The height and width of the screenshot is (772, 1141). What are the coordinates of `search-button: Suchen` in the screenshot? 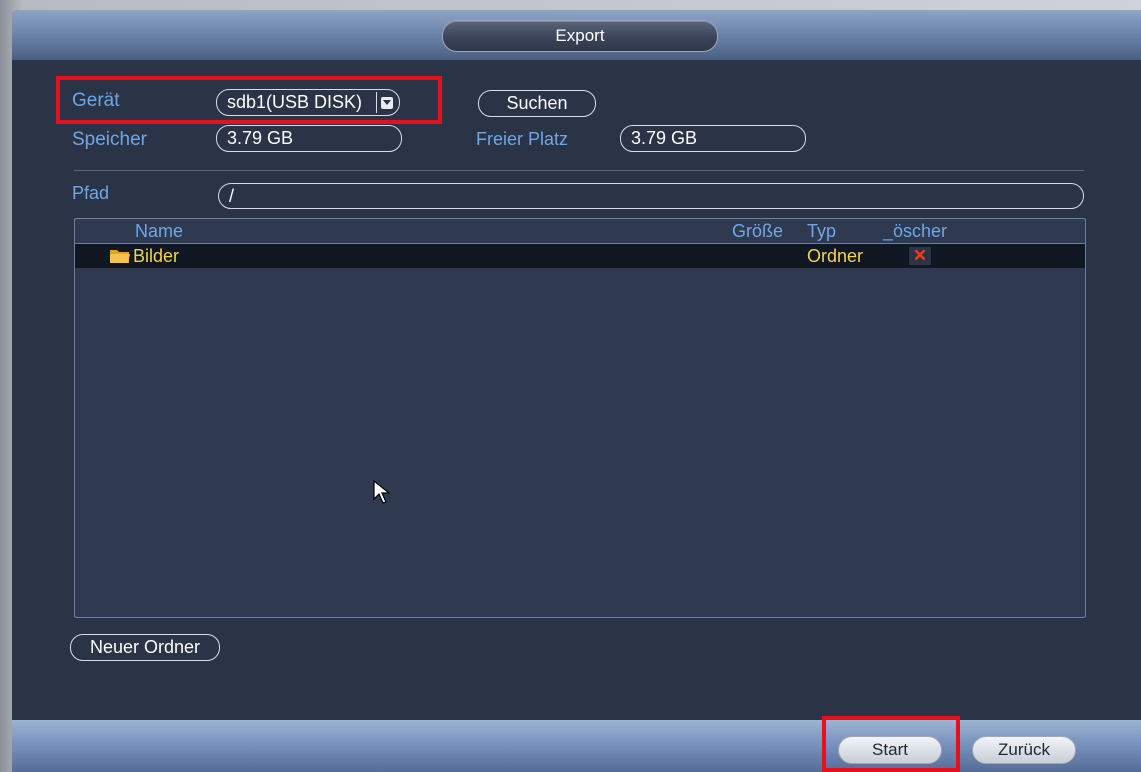 It's located at (537, 103).